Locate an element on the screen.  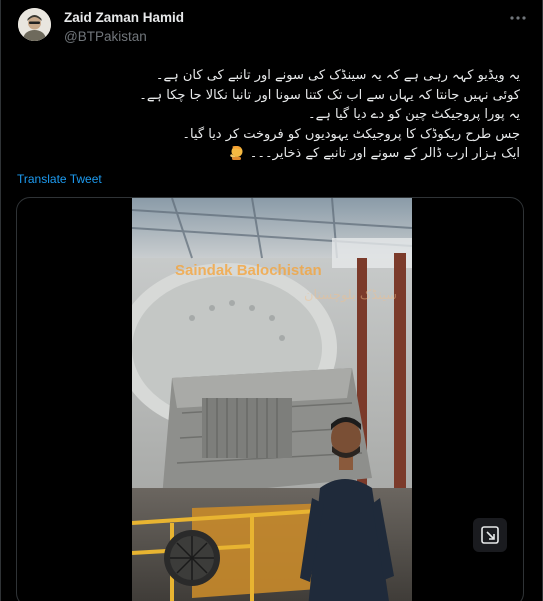
video-watermark-text: Saindak Balochistan is located at coordinates (248, 270).